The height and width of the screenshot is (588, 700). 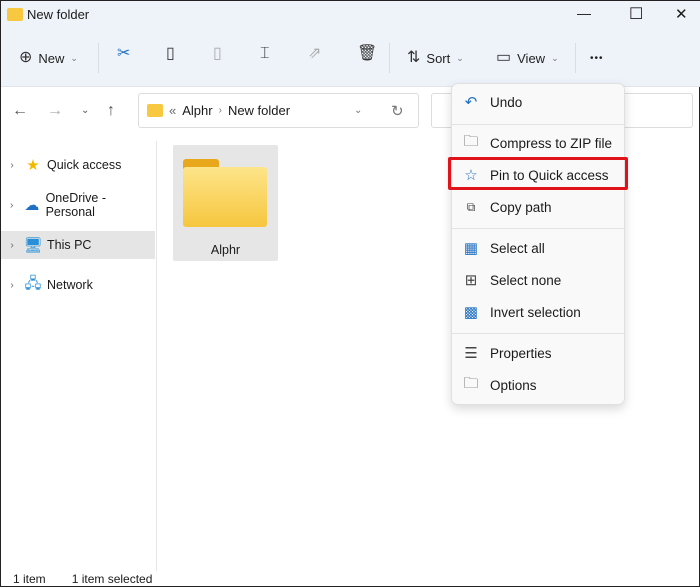 I want to click on menu-item-label: Compress to ZIP file, so click(x=551, y=143).